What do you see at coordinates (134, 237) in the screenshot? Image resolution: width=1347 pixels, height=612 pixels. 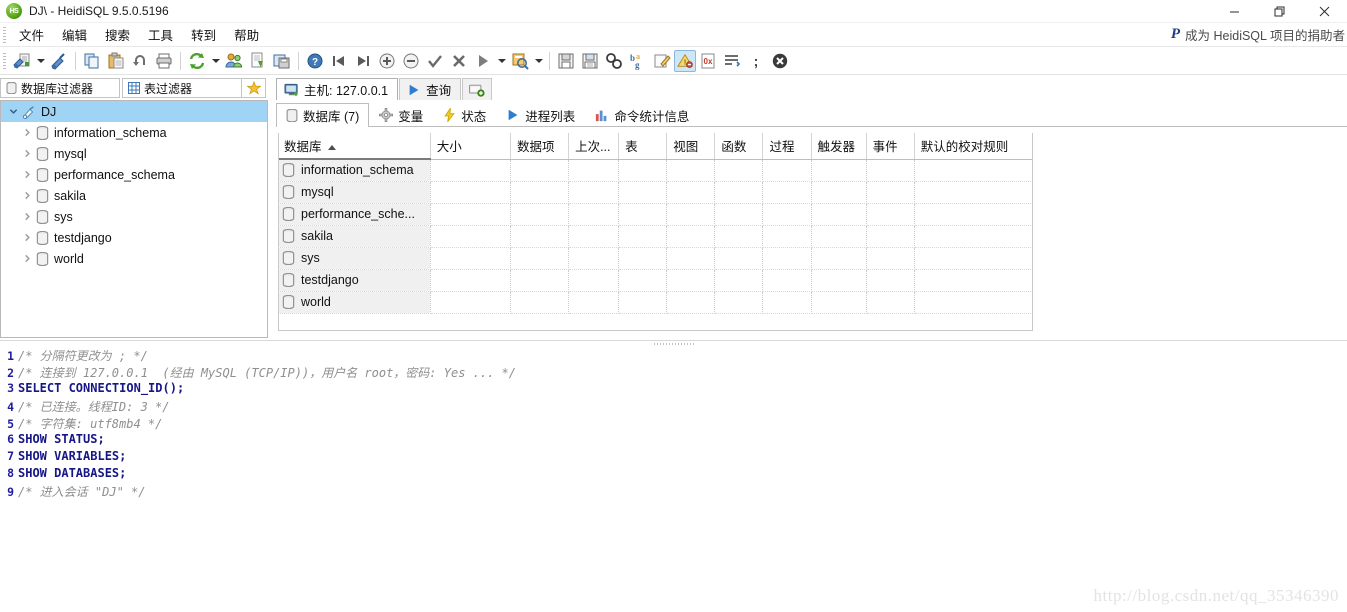 I see `tree-node-testdjango: testdjango` at bounding box center [134, 237].